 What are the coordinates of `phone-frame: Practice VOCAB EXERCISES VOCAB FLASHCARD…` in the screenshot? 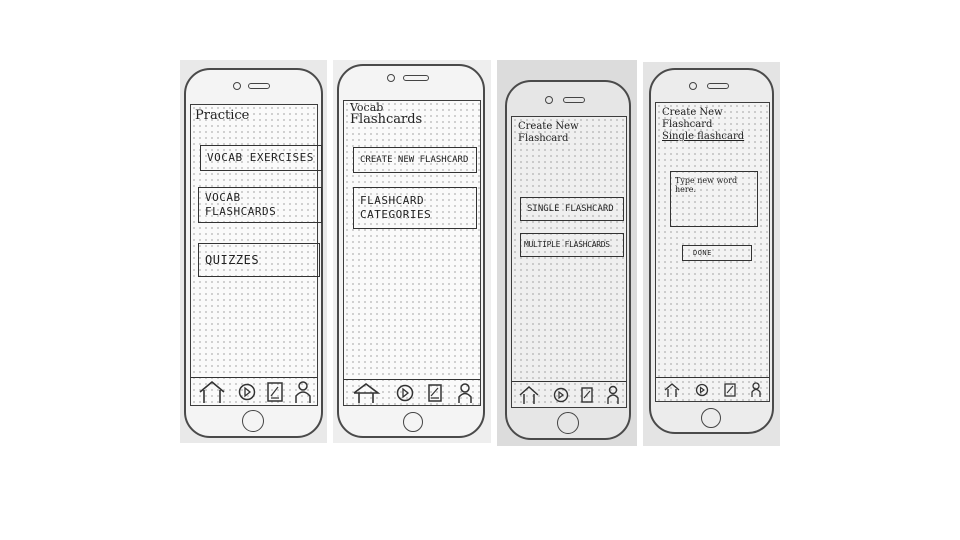 It's located at (253, 253).